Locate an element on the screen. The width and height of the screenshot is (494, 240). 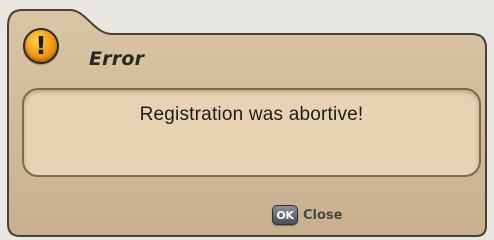
warning-icon-glyph: ! is located at coordinates (41, 45).